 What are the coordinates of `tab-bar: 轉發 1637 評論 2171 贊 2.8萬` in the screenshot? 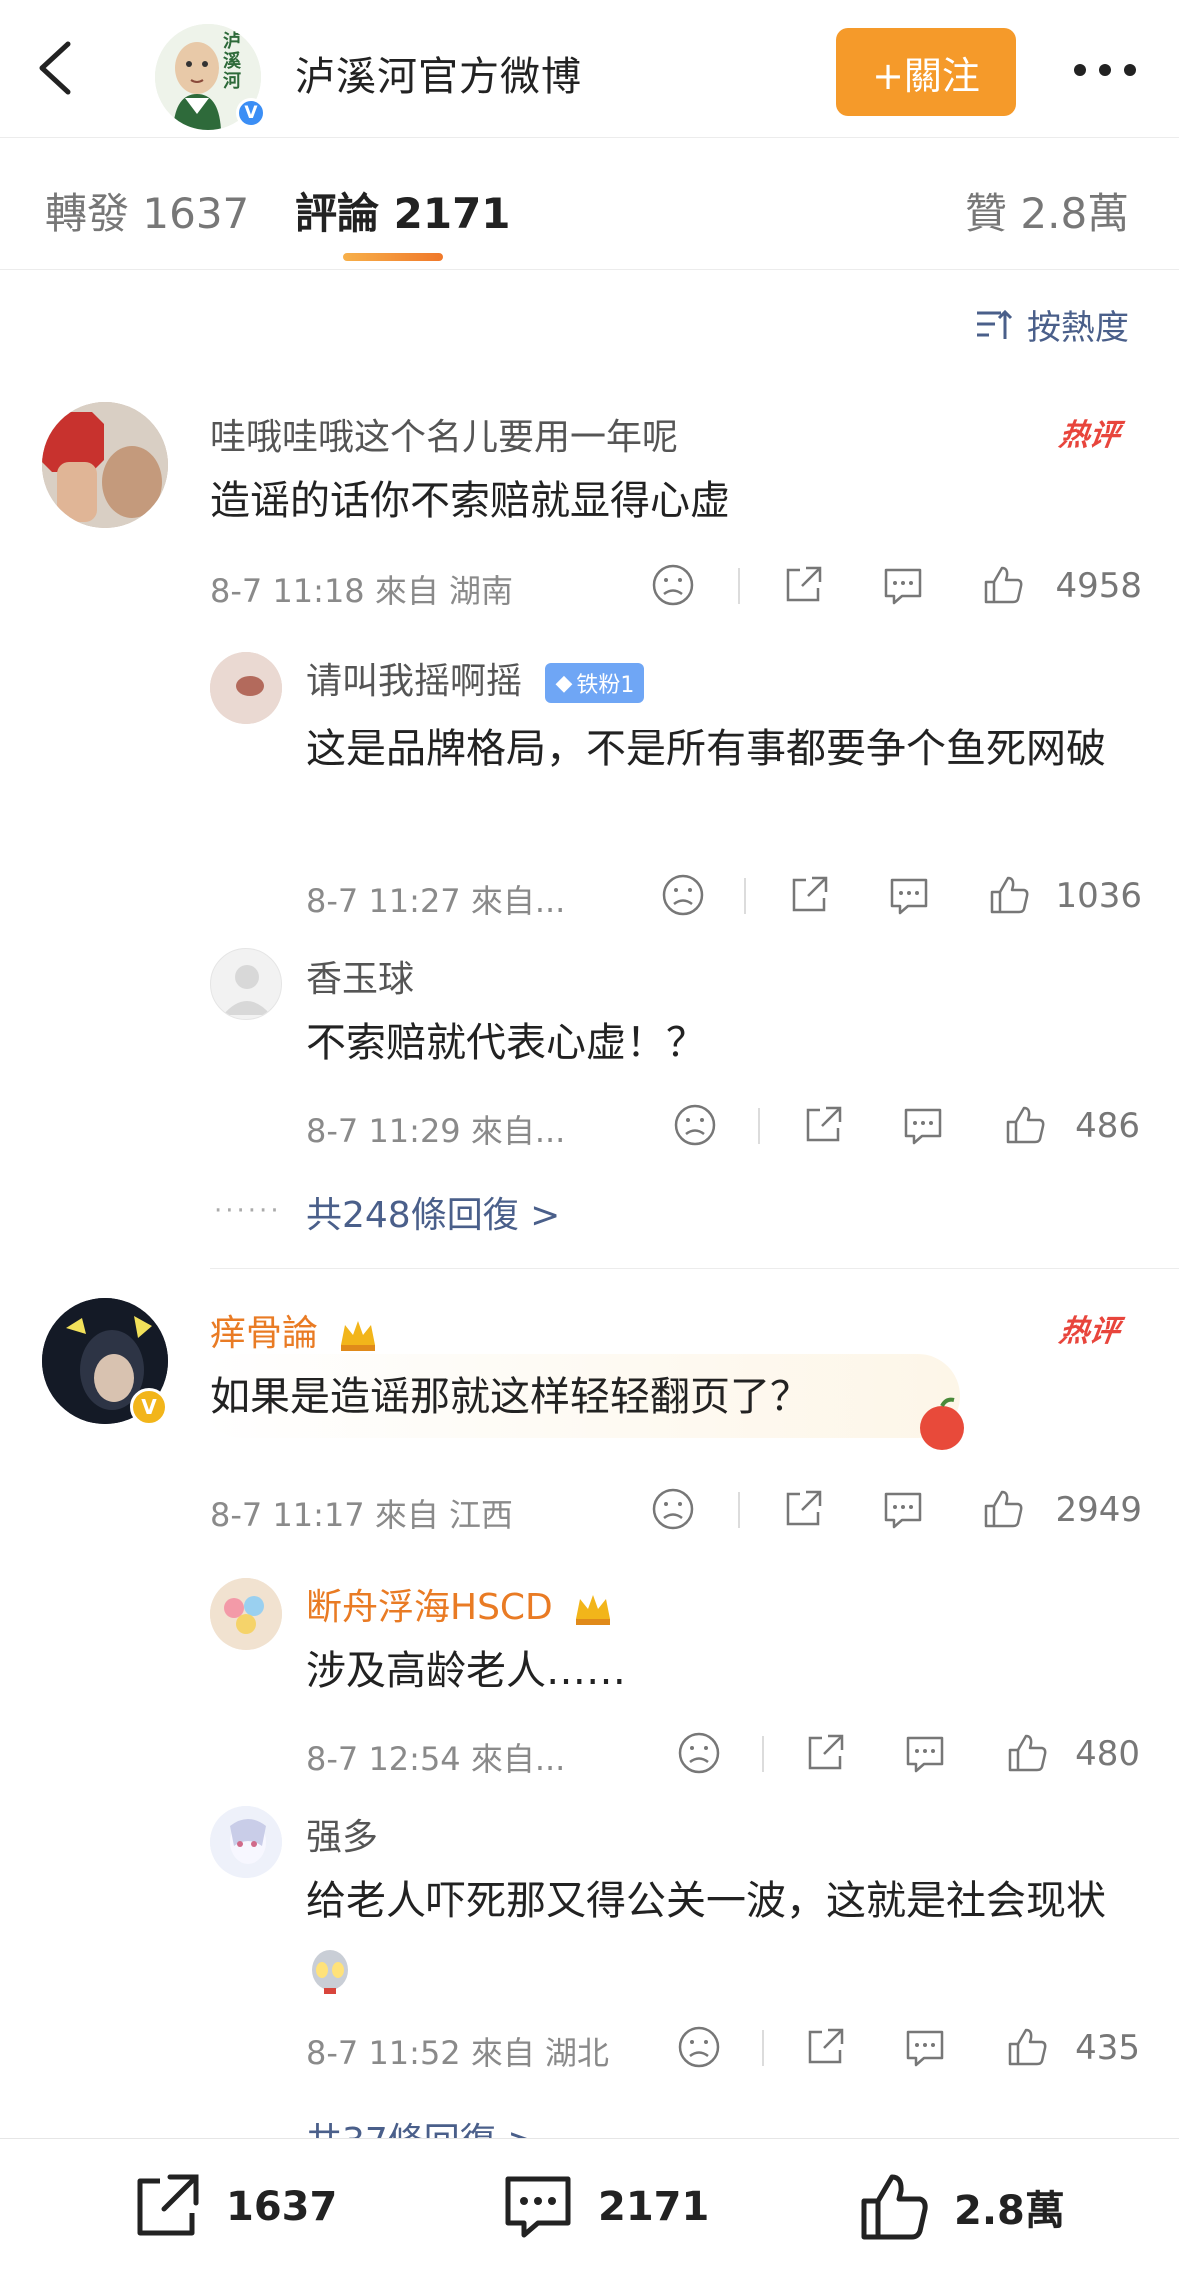 It's located at (589, 204).